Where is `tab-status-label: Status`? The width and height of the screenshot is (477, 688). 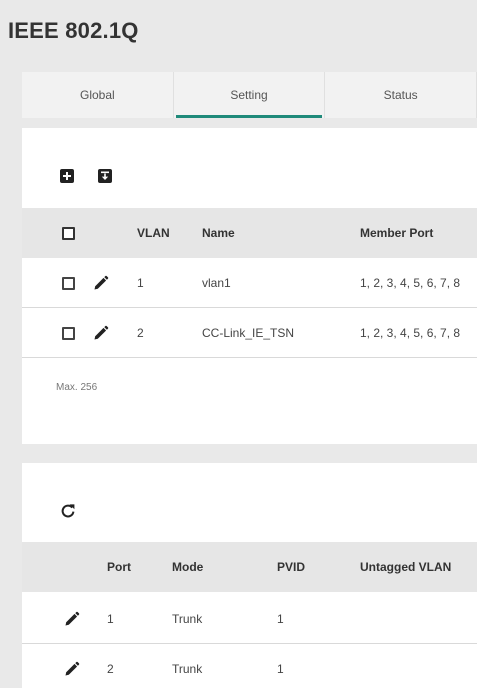
tab-status-label: Status is located at coordinates (400, 95).